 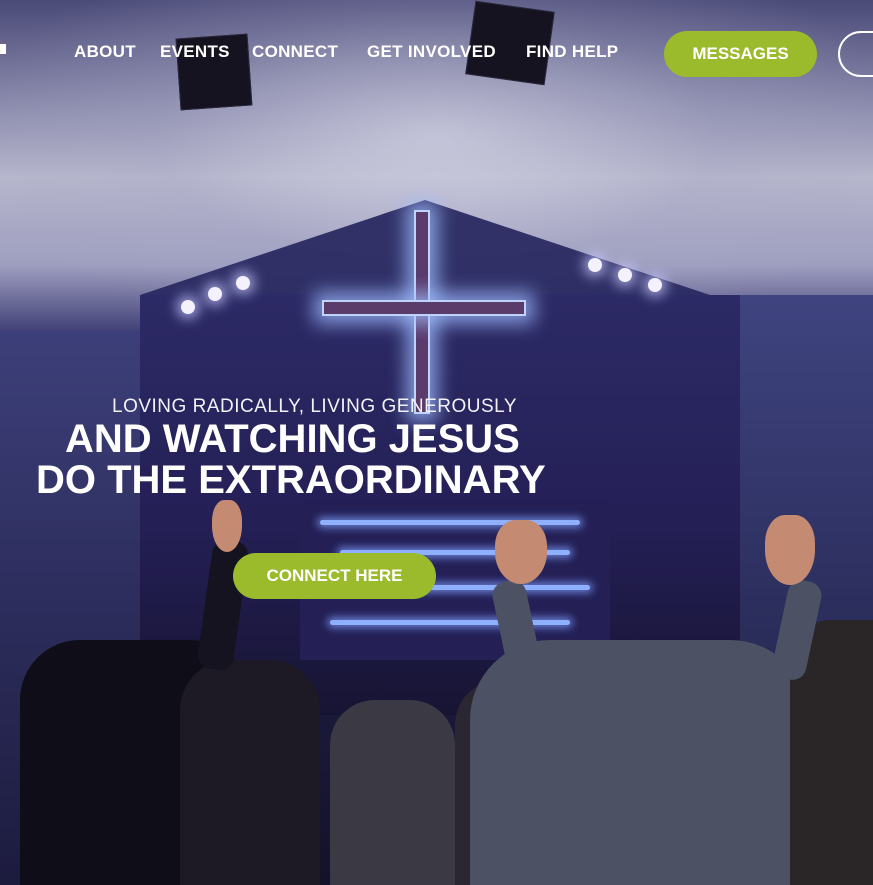 I want to click on outline-button, so click(x=855, y=54).